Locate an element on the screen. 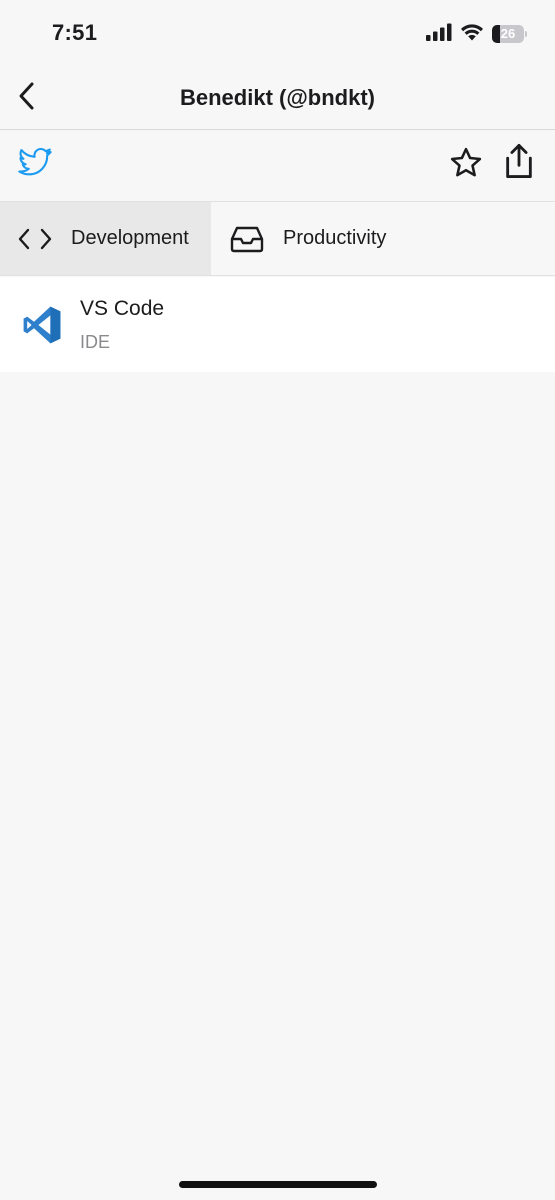 This screenshot has height=1200, width=555. item-title: VS Code is located at coordinates (122, 308).